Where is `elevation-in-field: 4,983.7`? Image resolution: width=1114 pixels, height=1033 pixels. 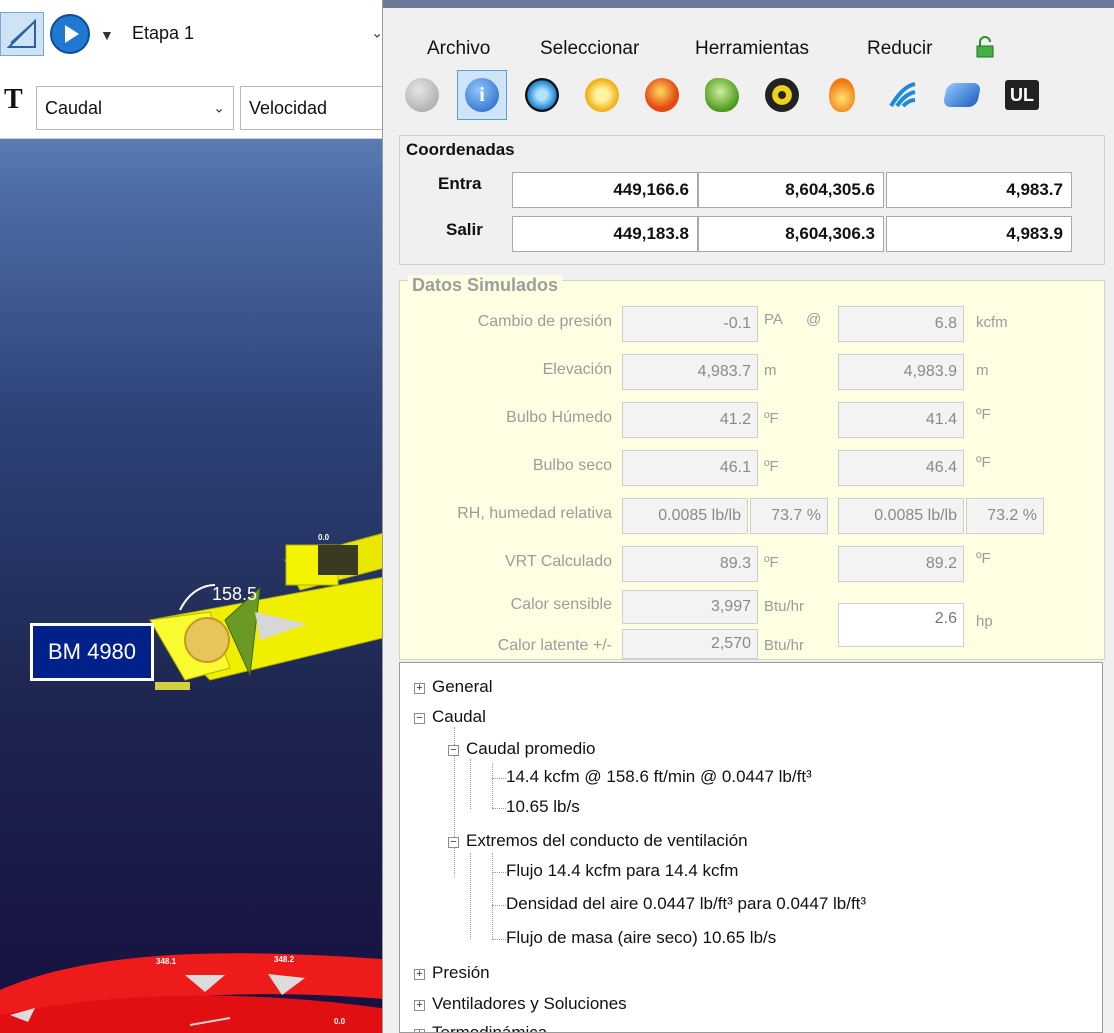 elevation-in-field: 4,983.7 is located at coordinates (690, 372).